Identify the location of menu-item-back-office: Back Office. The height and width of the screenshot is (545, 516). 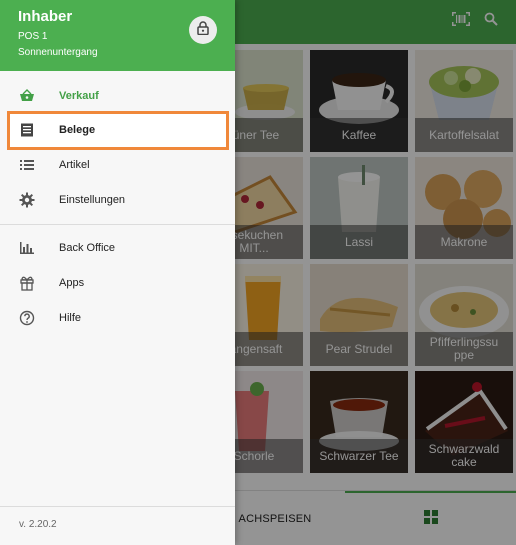
(117, 248).